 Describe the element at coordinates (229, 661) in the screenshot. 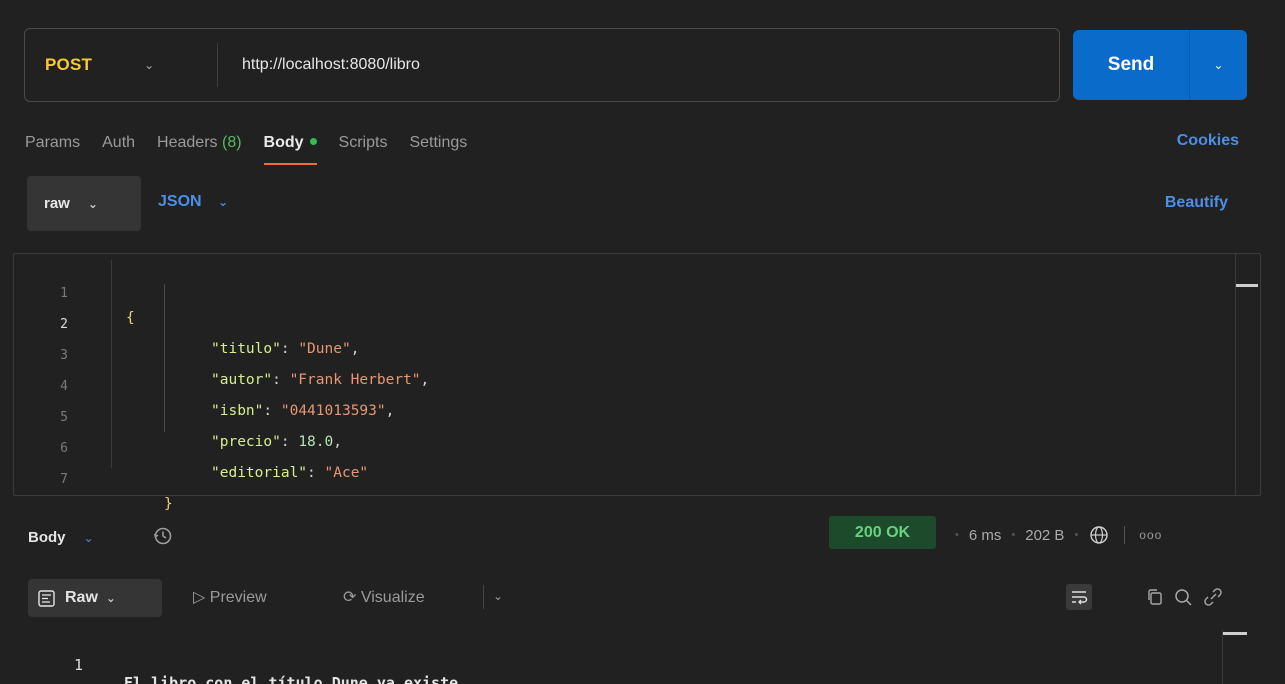

I see `response-line: 1 El libro con el título Dune ya existe` at that location.